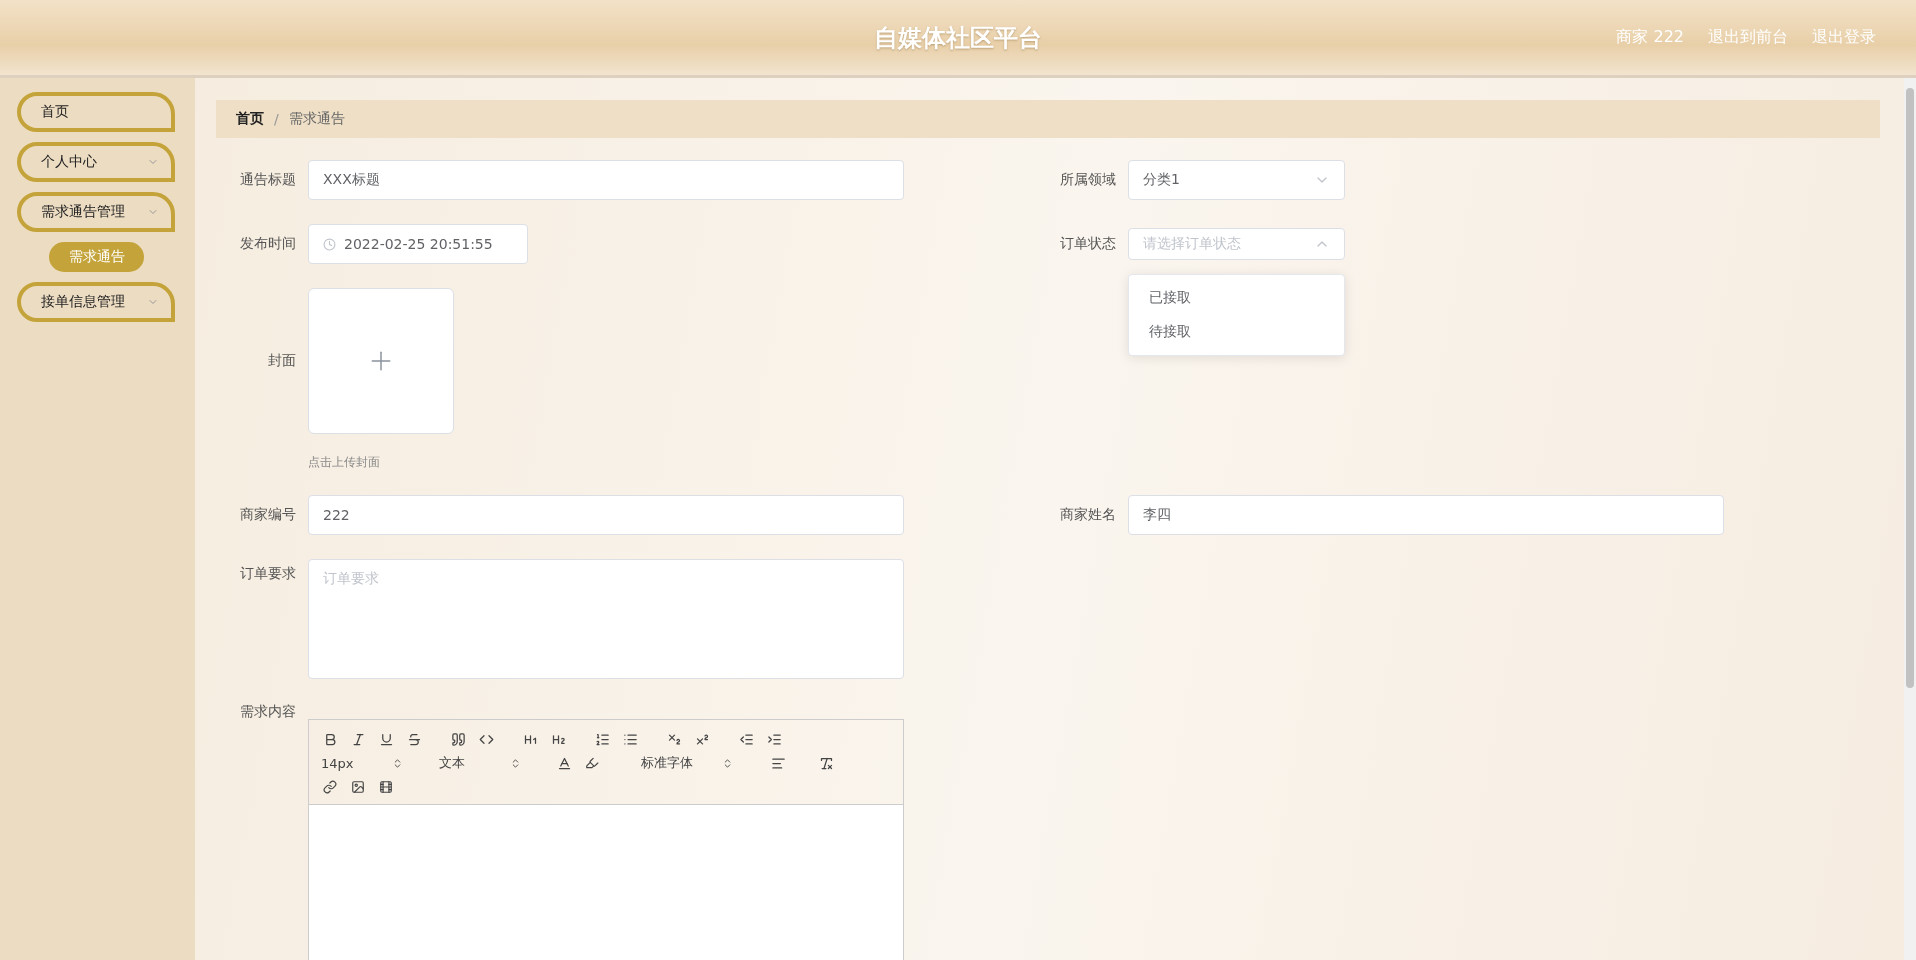 This screenshot has width=1916, height=960. What do you see at coordinates (606, 515) in the screenshot?
I see `input-field: 222` at bounding box center [606, 515].